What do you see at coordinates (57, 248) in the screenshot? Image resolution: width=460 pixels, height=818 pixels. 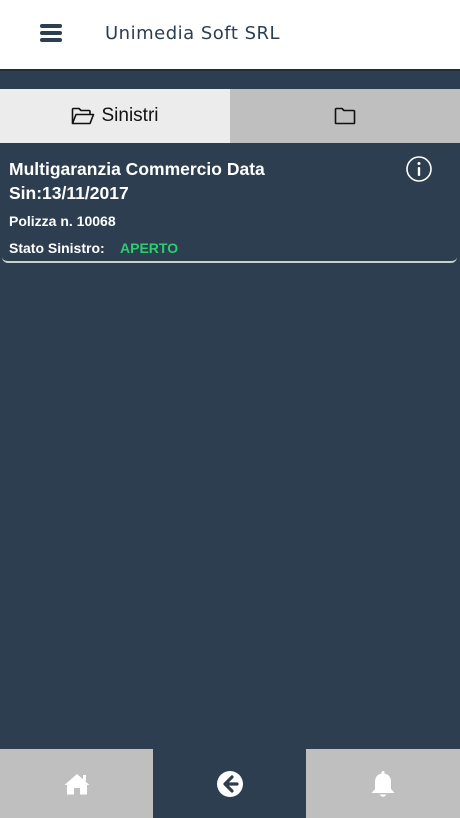 I see `status-label: Stato Sinistro:` at bounding box center [57, 248].